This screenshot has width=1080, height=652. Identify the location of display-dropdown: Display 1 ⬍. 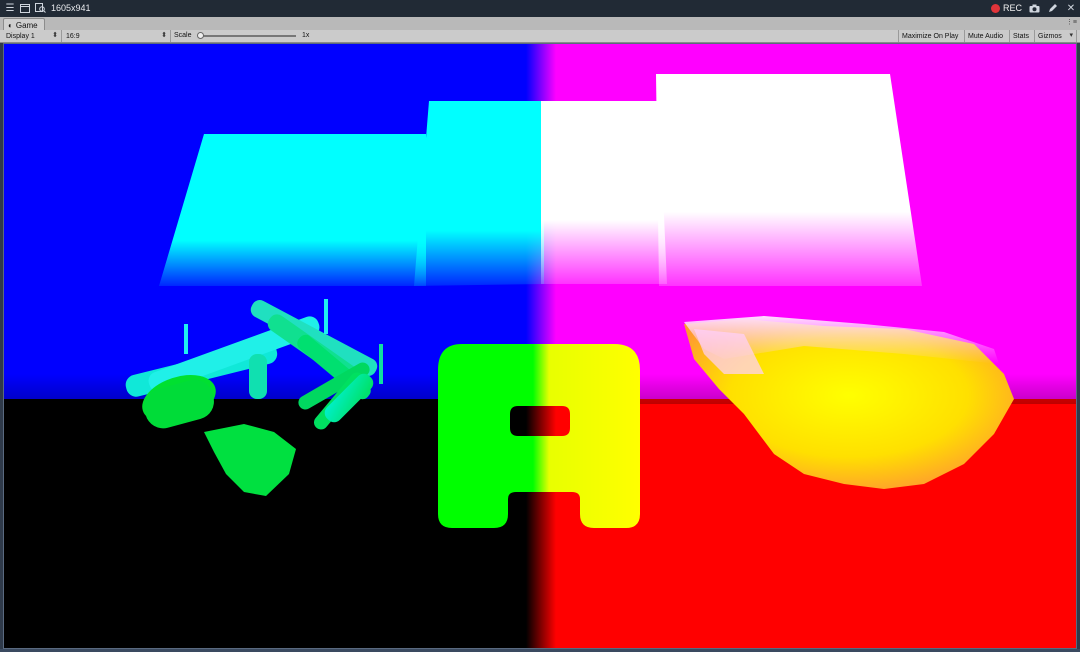
(32, 36).